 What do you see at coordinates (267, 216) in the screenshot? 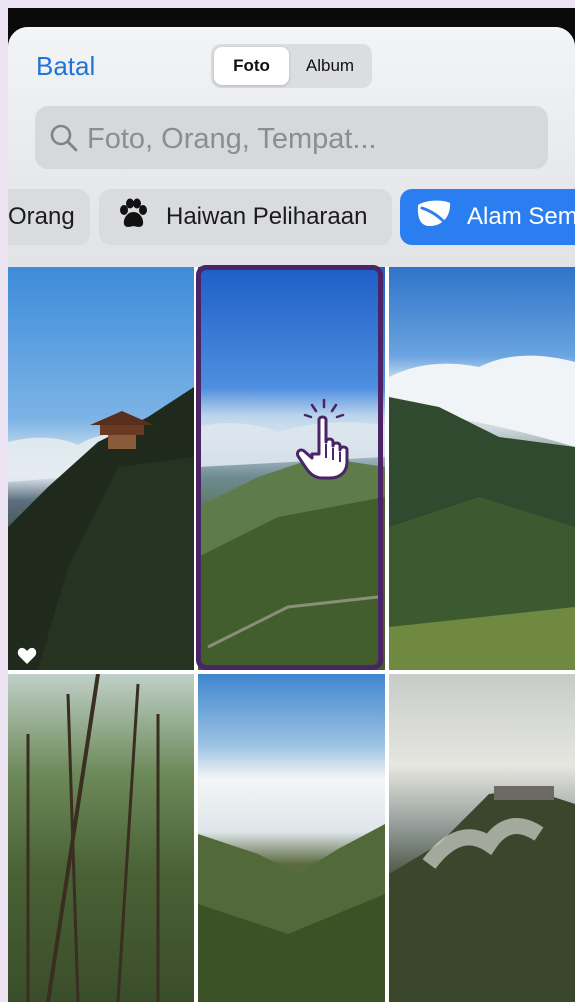
I see `chip-label: Haiwan Peliharaan` at bounding box center [267, 216].